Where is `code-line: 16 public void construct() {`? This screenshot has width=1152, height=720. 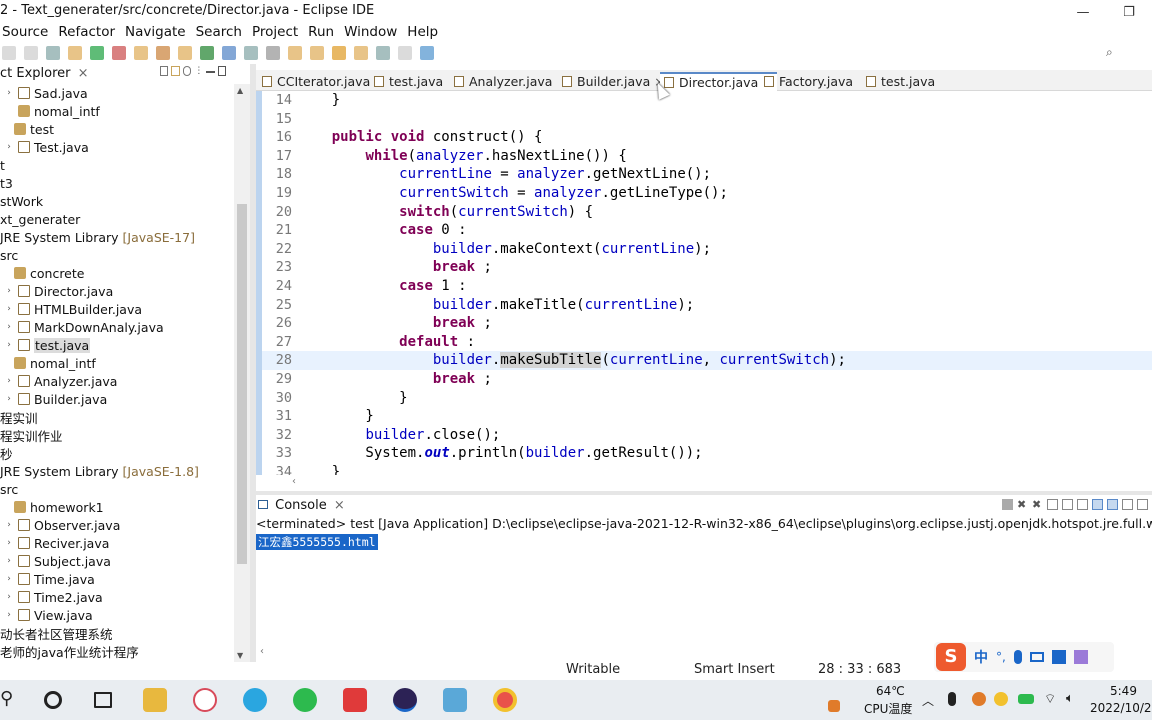 code-line: 16 public void construct() { is located at coordinates (707, 137).